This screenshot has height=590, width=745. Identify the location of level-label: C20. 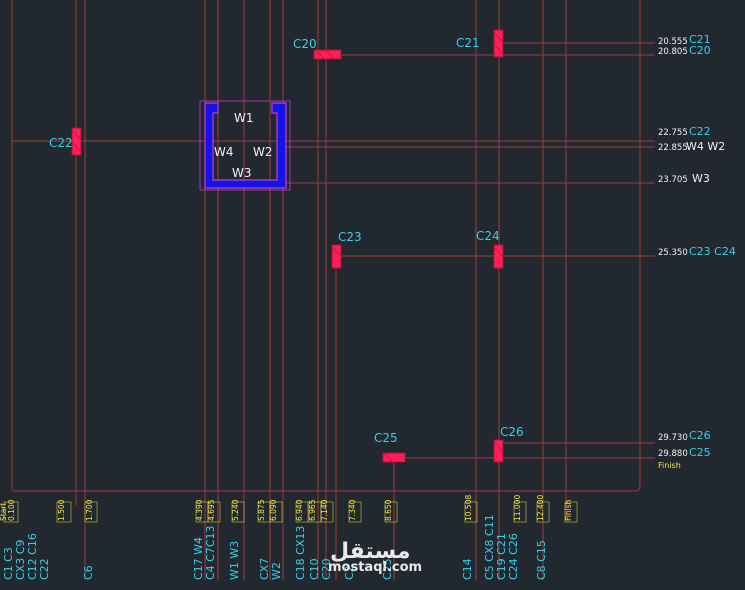
(700, 50).